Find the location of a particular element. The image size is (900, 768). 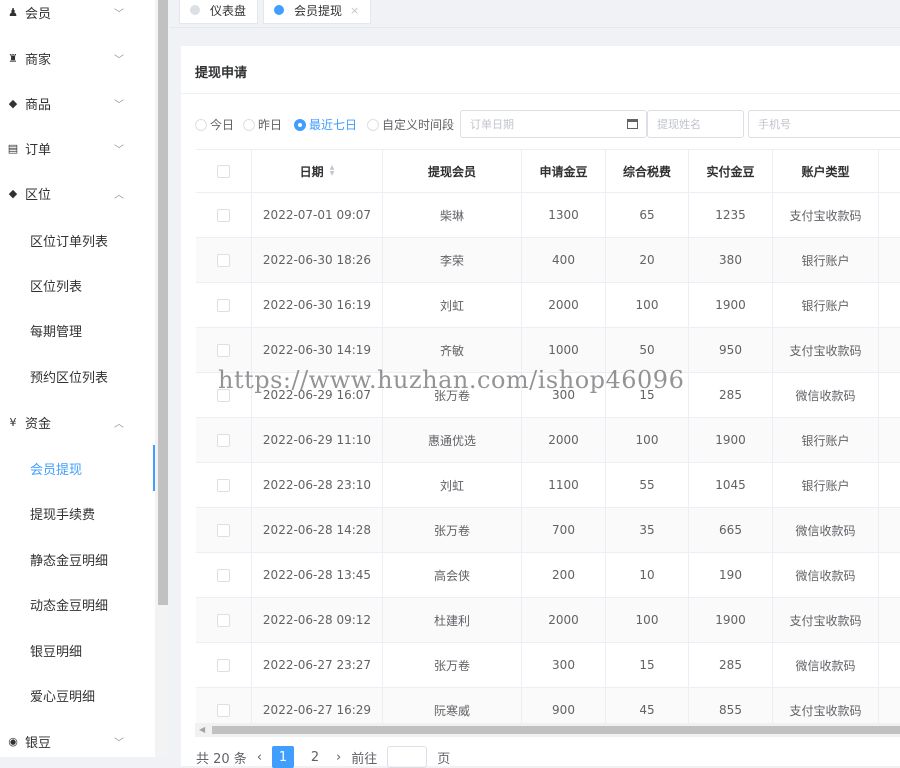

withdraw-name-input: 提现姓名 is located at coordinates (695, 124).